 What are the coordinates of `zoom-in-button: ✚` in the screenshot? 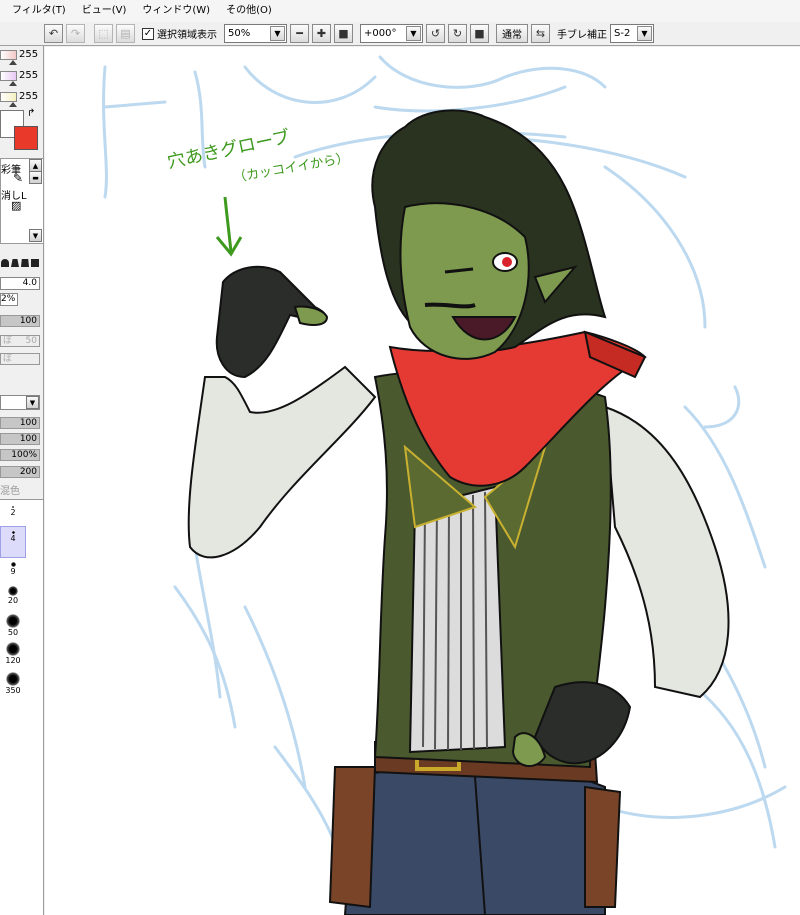 It's located at (321, 33).